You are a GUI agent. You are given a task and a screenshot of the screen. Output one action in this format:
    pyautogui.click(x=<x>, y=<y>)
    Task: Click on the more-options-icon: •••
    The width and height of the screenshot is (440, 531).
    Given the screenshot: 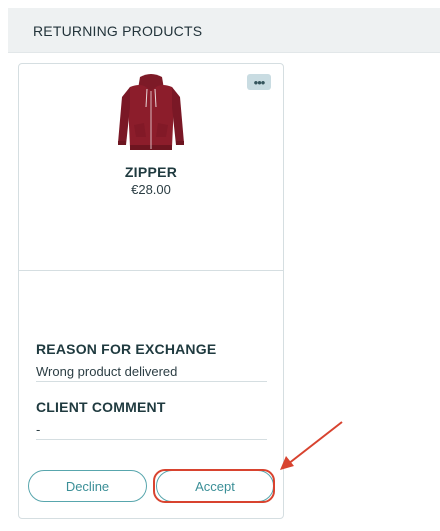 What is the action you would take?
    pyautogui.click(x=259, y=82)
    